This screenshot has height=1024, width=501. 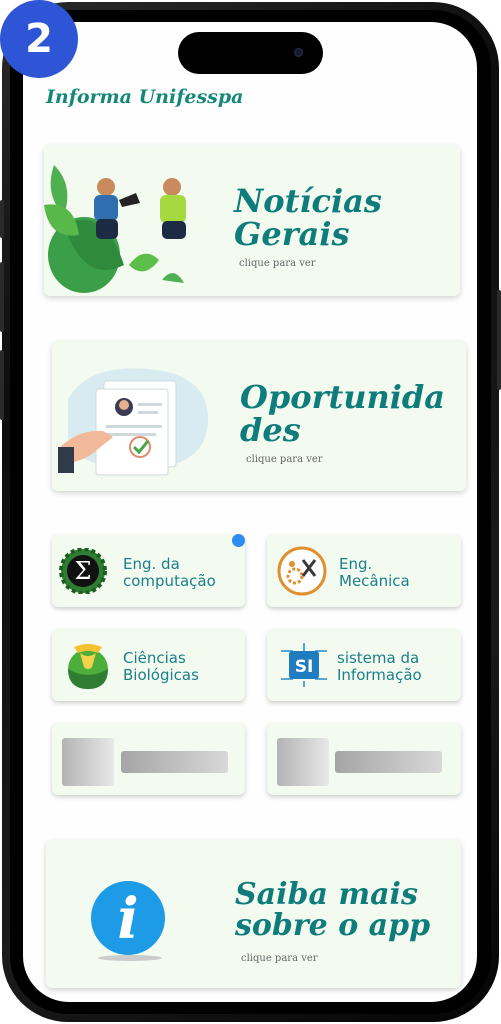 What do you see at coordinates (39, 39) in the screenshot?
I see `step-badge: 2` at bounding box center [39, 39].